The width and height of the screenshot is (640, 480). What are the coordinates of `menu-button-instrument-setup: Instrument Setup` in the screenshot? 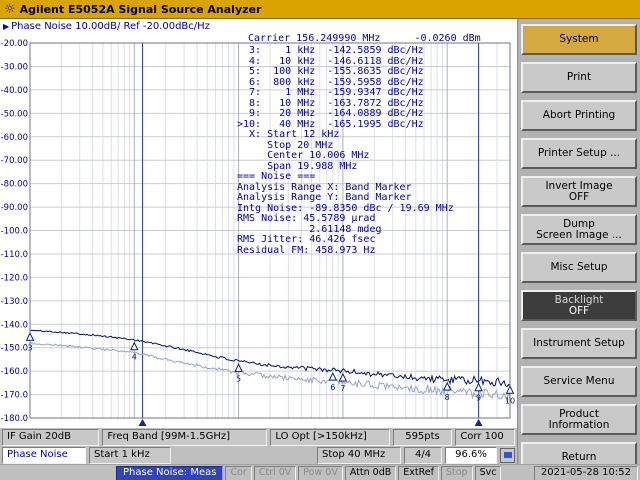 It's located at (579, 343).